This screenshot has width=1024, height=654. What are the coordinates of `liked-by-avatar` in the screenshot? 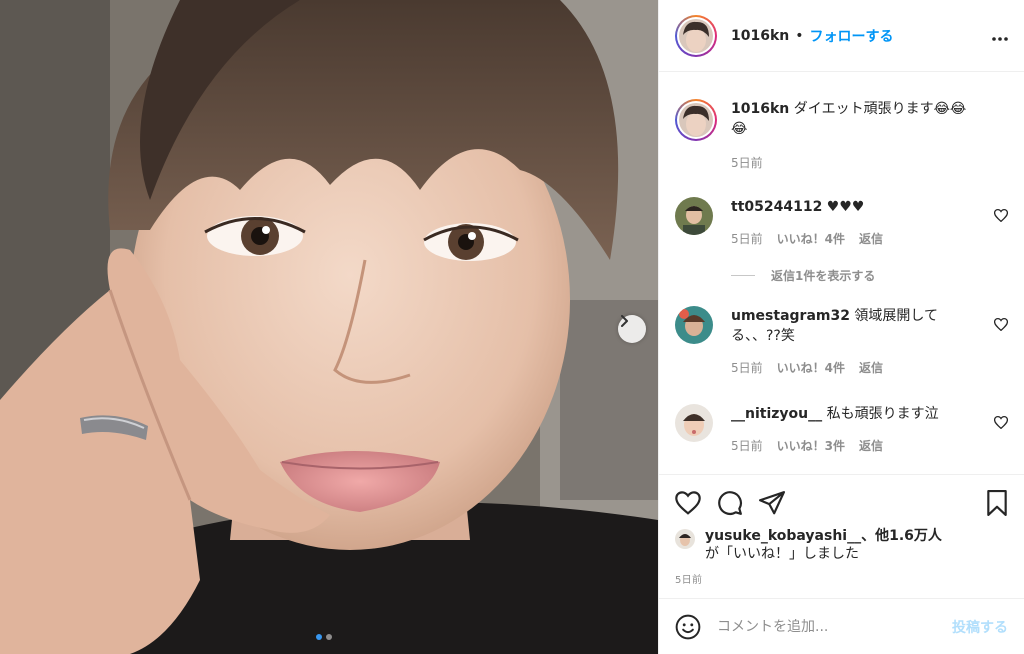 It's located at (685, 539).